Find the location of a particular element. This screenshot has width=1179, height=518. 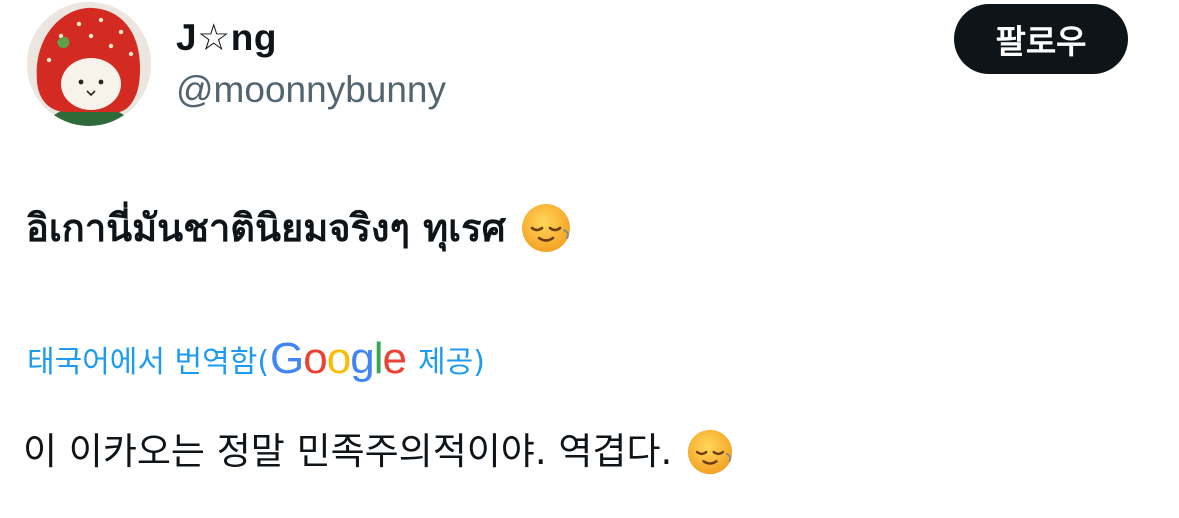

tweet-text: อิเกานี่มันชาตินิยมจริงๆ ทุเรศ is located at coordinates (299, 228).